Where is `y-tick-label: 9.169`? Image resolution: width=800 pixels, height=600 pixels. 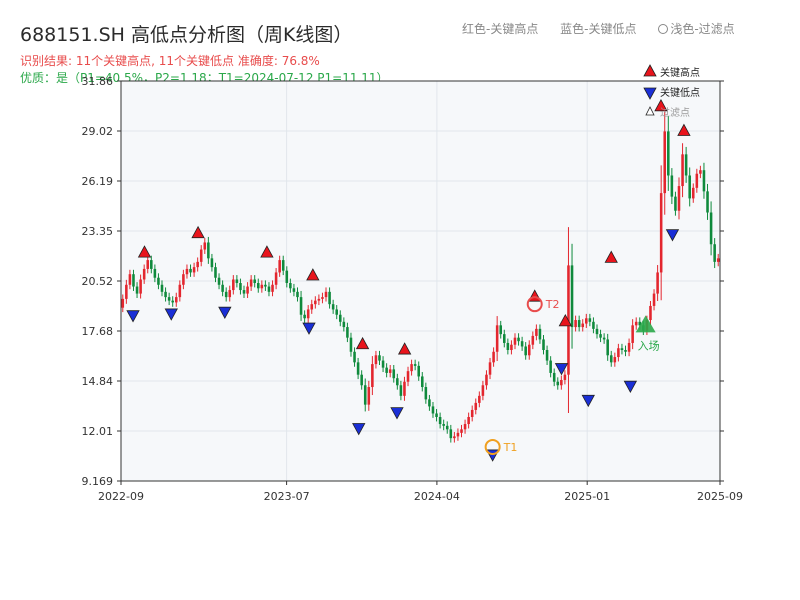 y-tick-label: 9.169 is located at coordinates (98, 481).